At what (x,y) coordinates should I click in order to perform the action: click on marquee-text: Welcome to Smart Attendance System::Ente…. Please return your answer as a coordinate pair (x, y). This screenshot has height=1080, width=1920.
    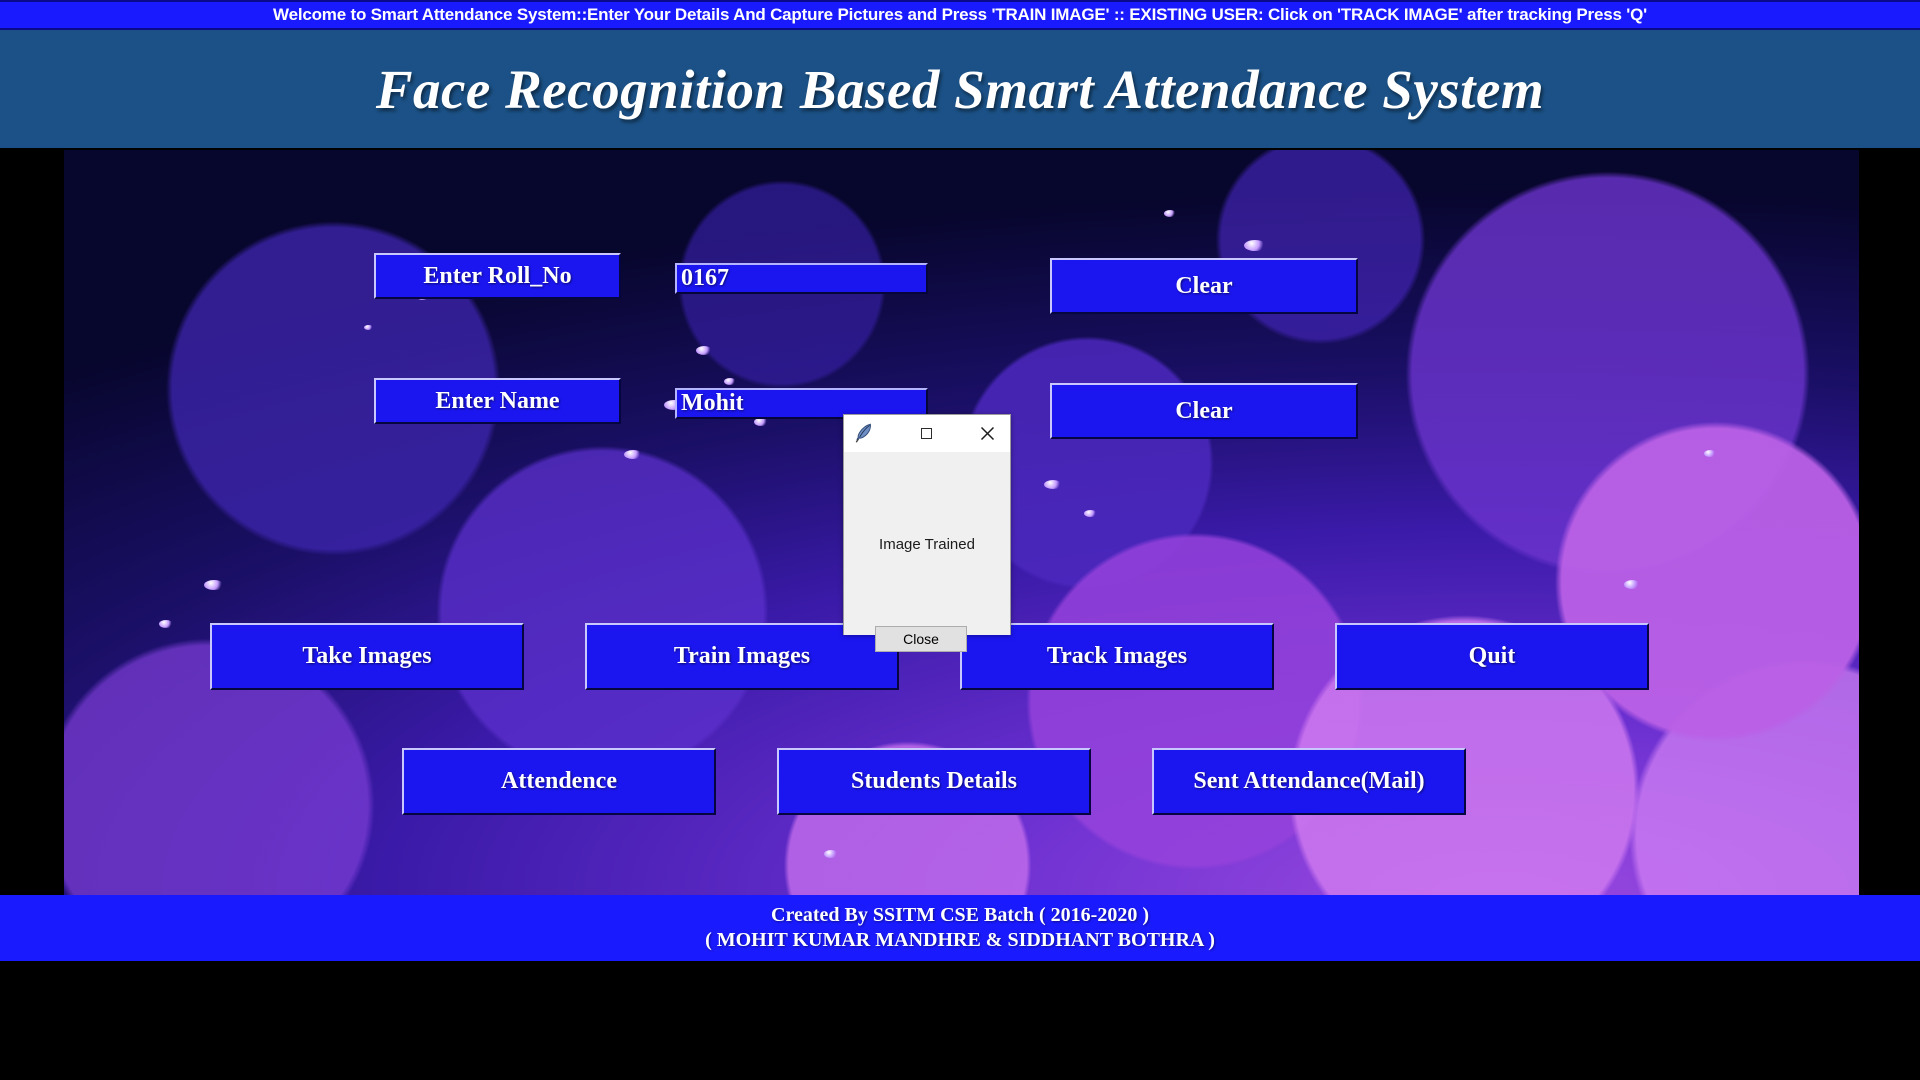
    Looking at the image, I should click on (960, 14).